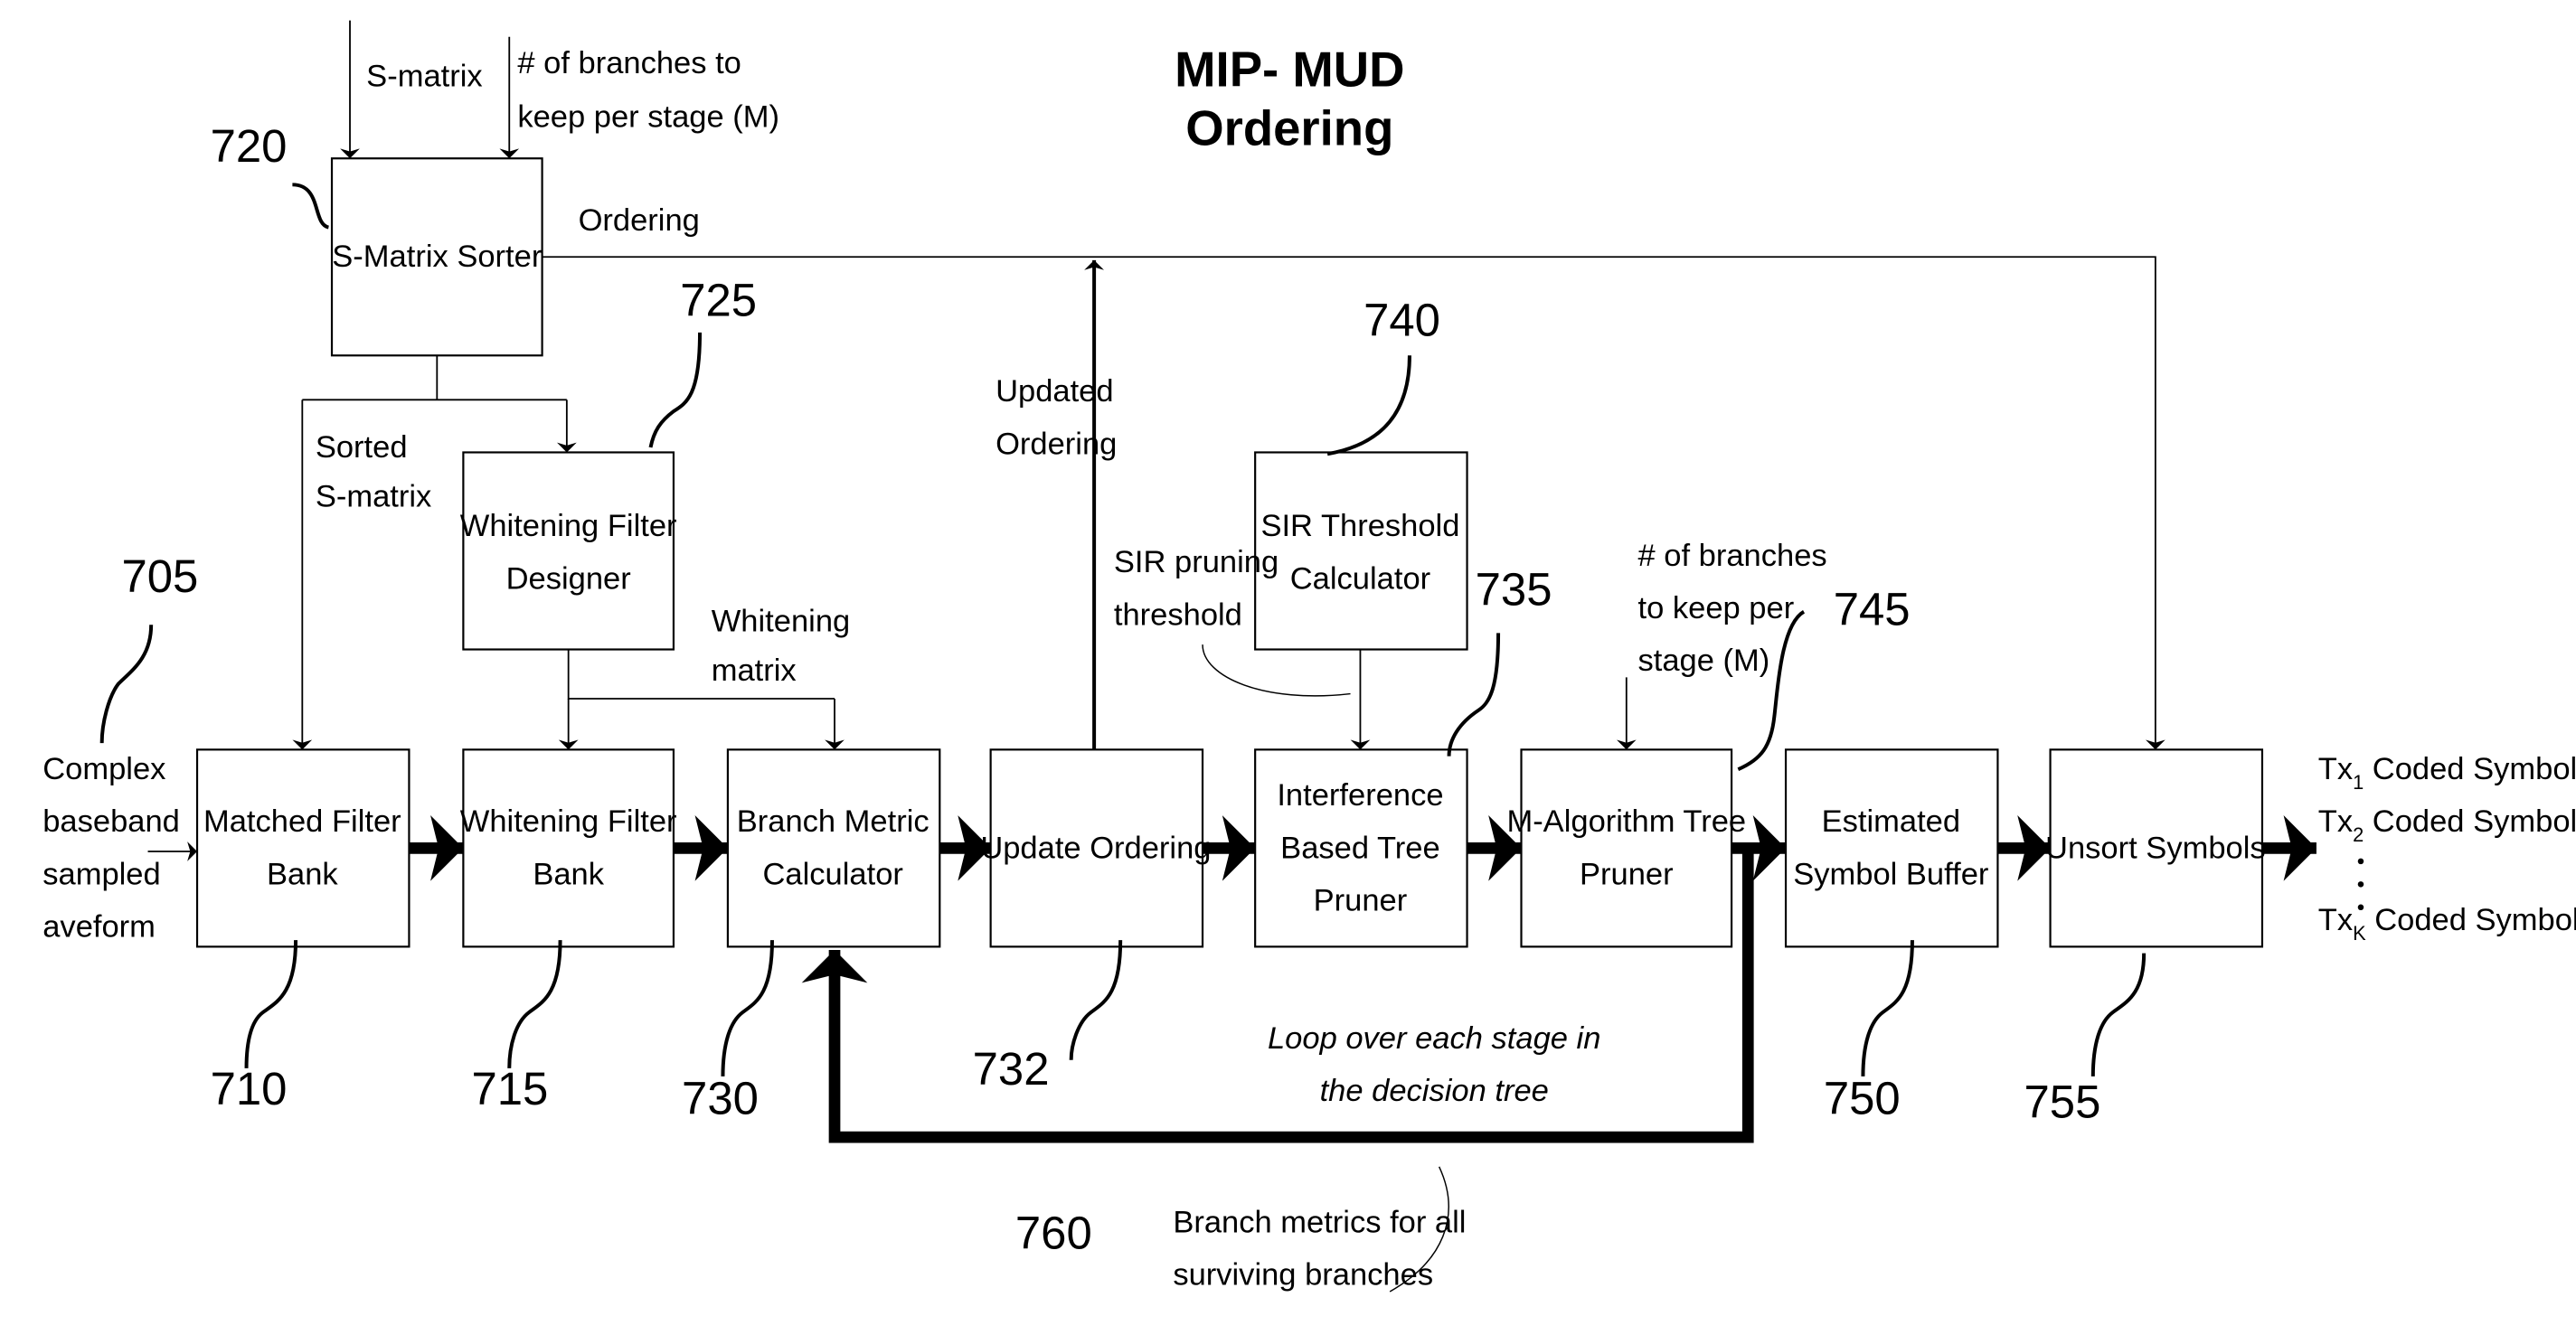 This screenshot has height=1335, width=2576. What do you see at coordinates (302, 821) in the screenshot?
I see `block-label: Matched Filter` at bounding box center [302, 821].